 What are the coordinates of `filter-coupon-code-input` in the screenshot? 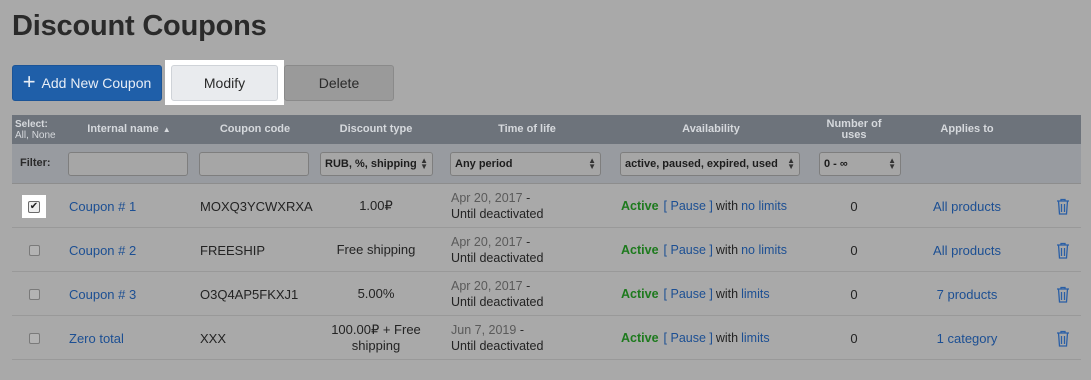 It's located at (254, 164).